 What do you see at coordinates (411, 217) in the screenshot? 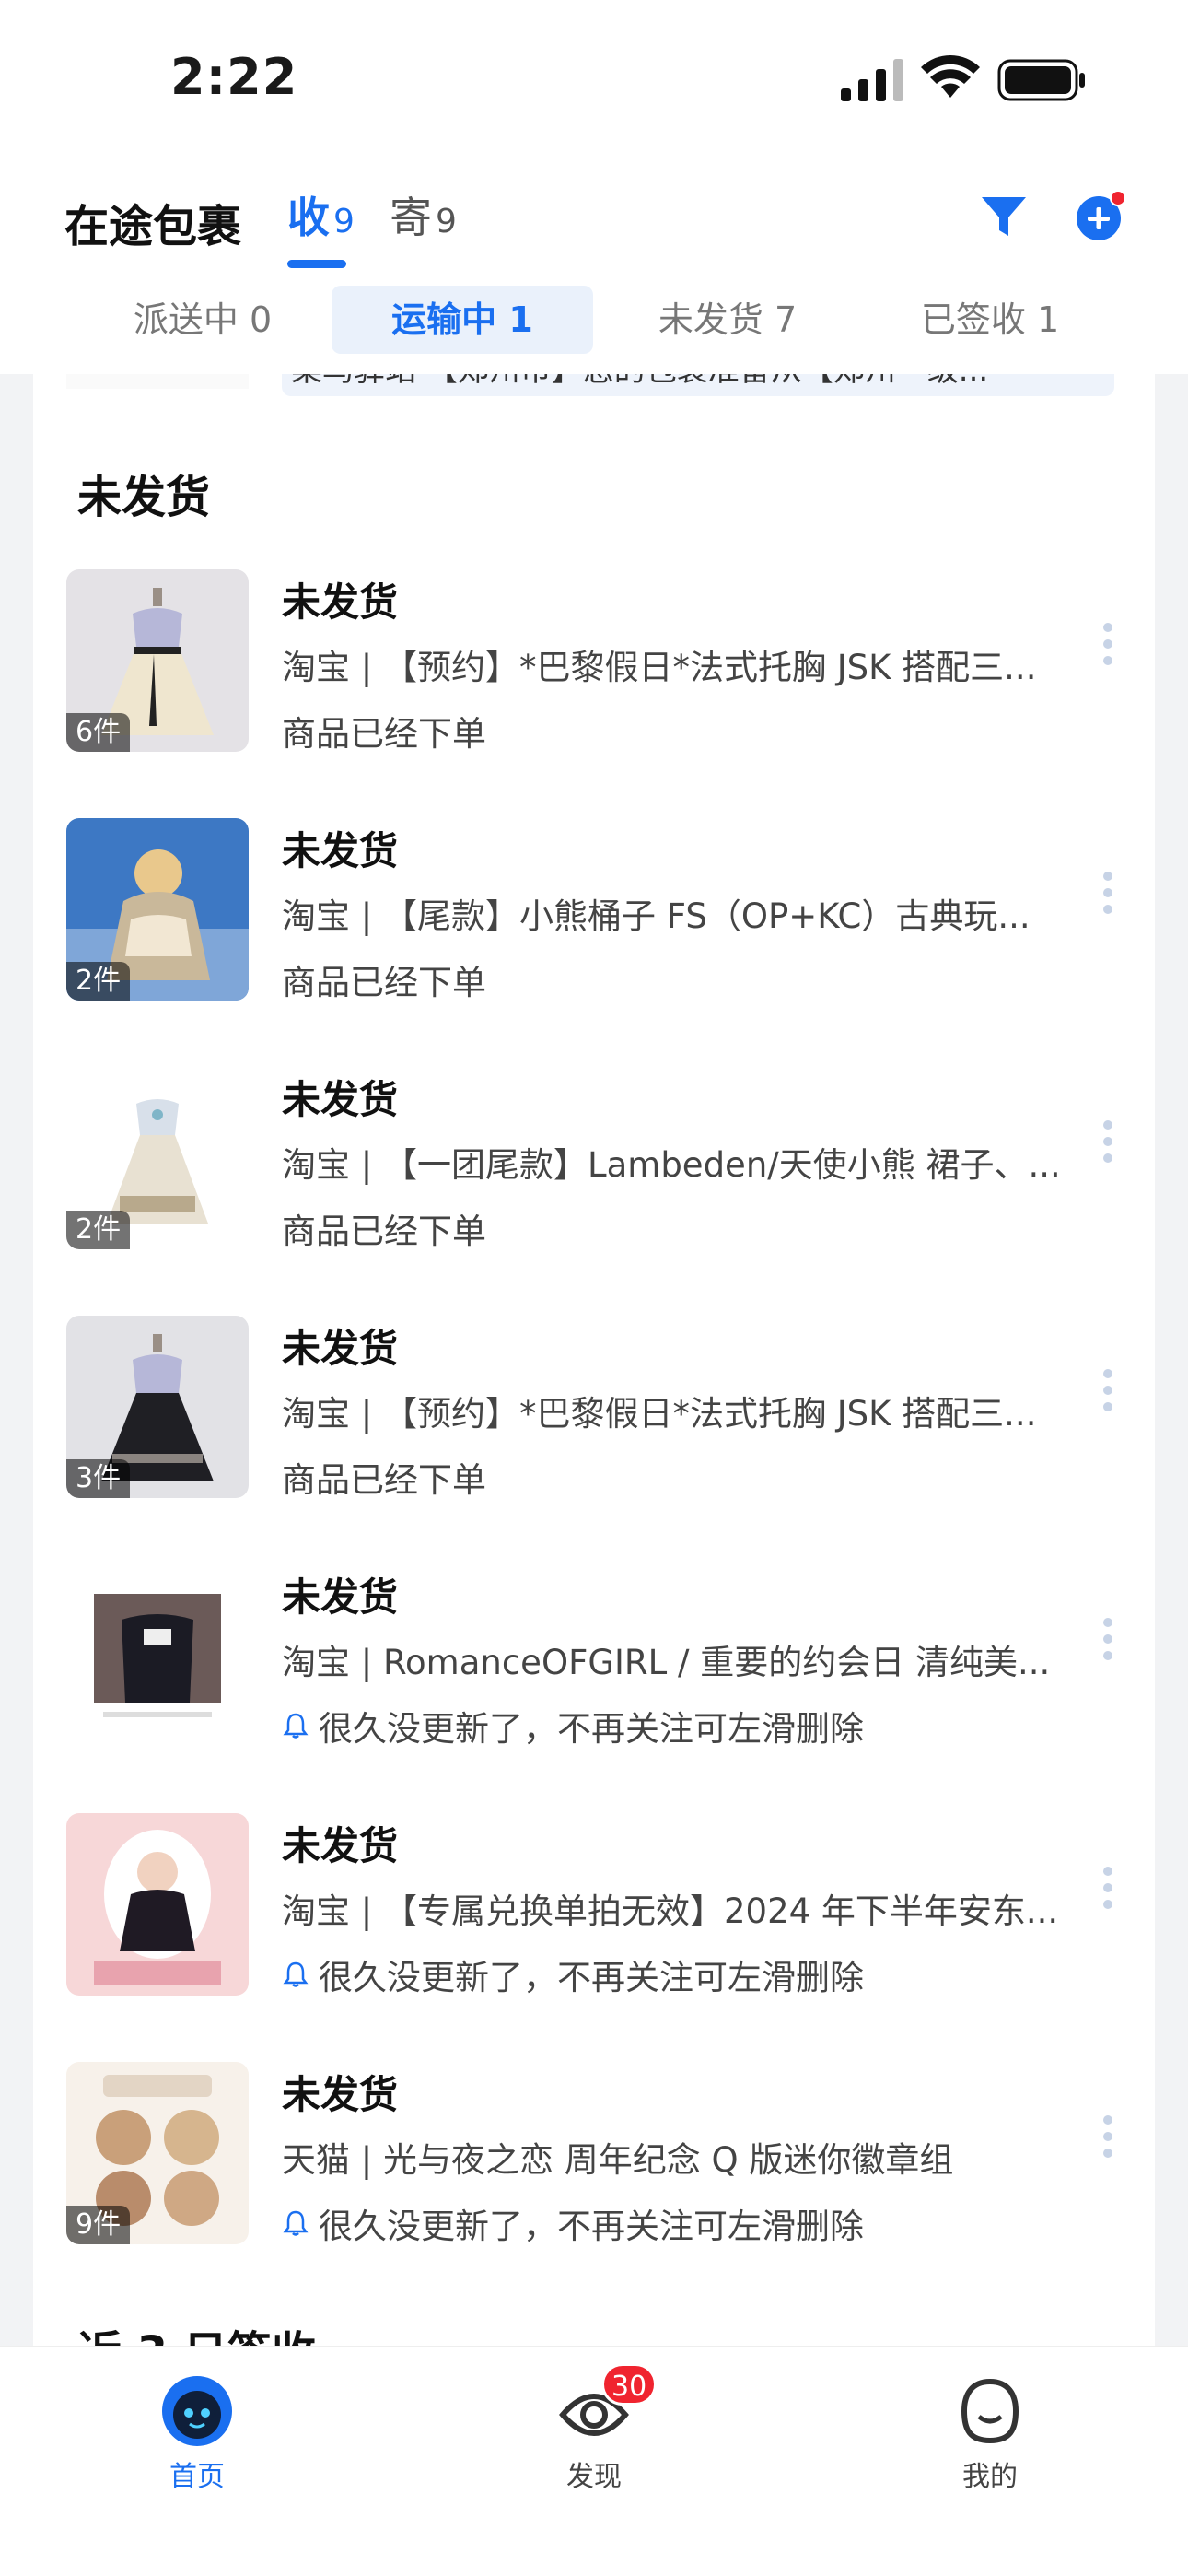
I see `tab-send-label: 寄` at bounding box center [411, 217].